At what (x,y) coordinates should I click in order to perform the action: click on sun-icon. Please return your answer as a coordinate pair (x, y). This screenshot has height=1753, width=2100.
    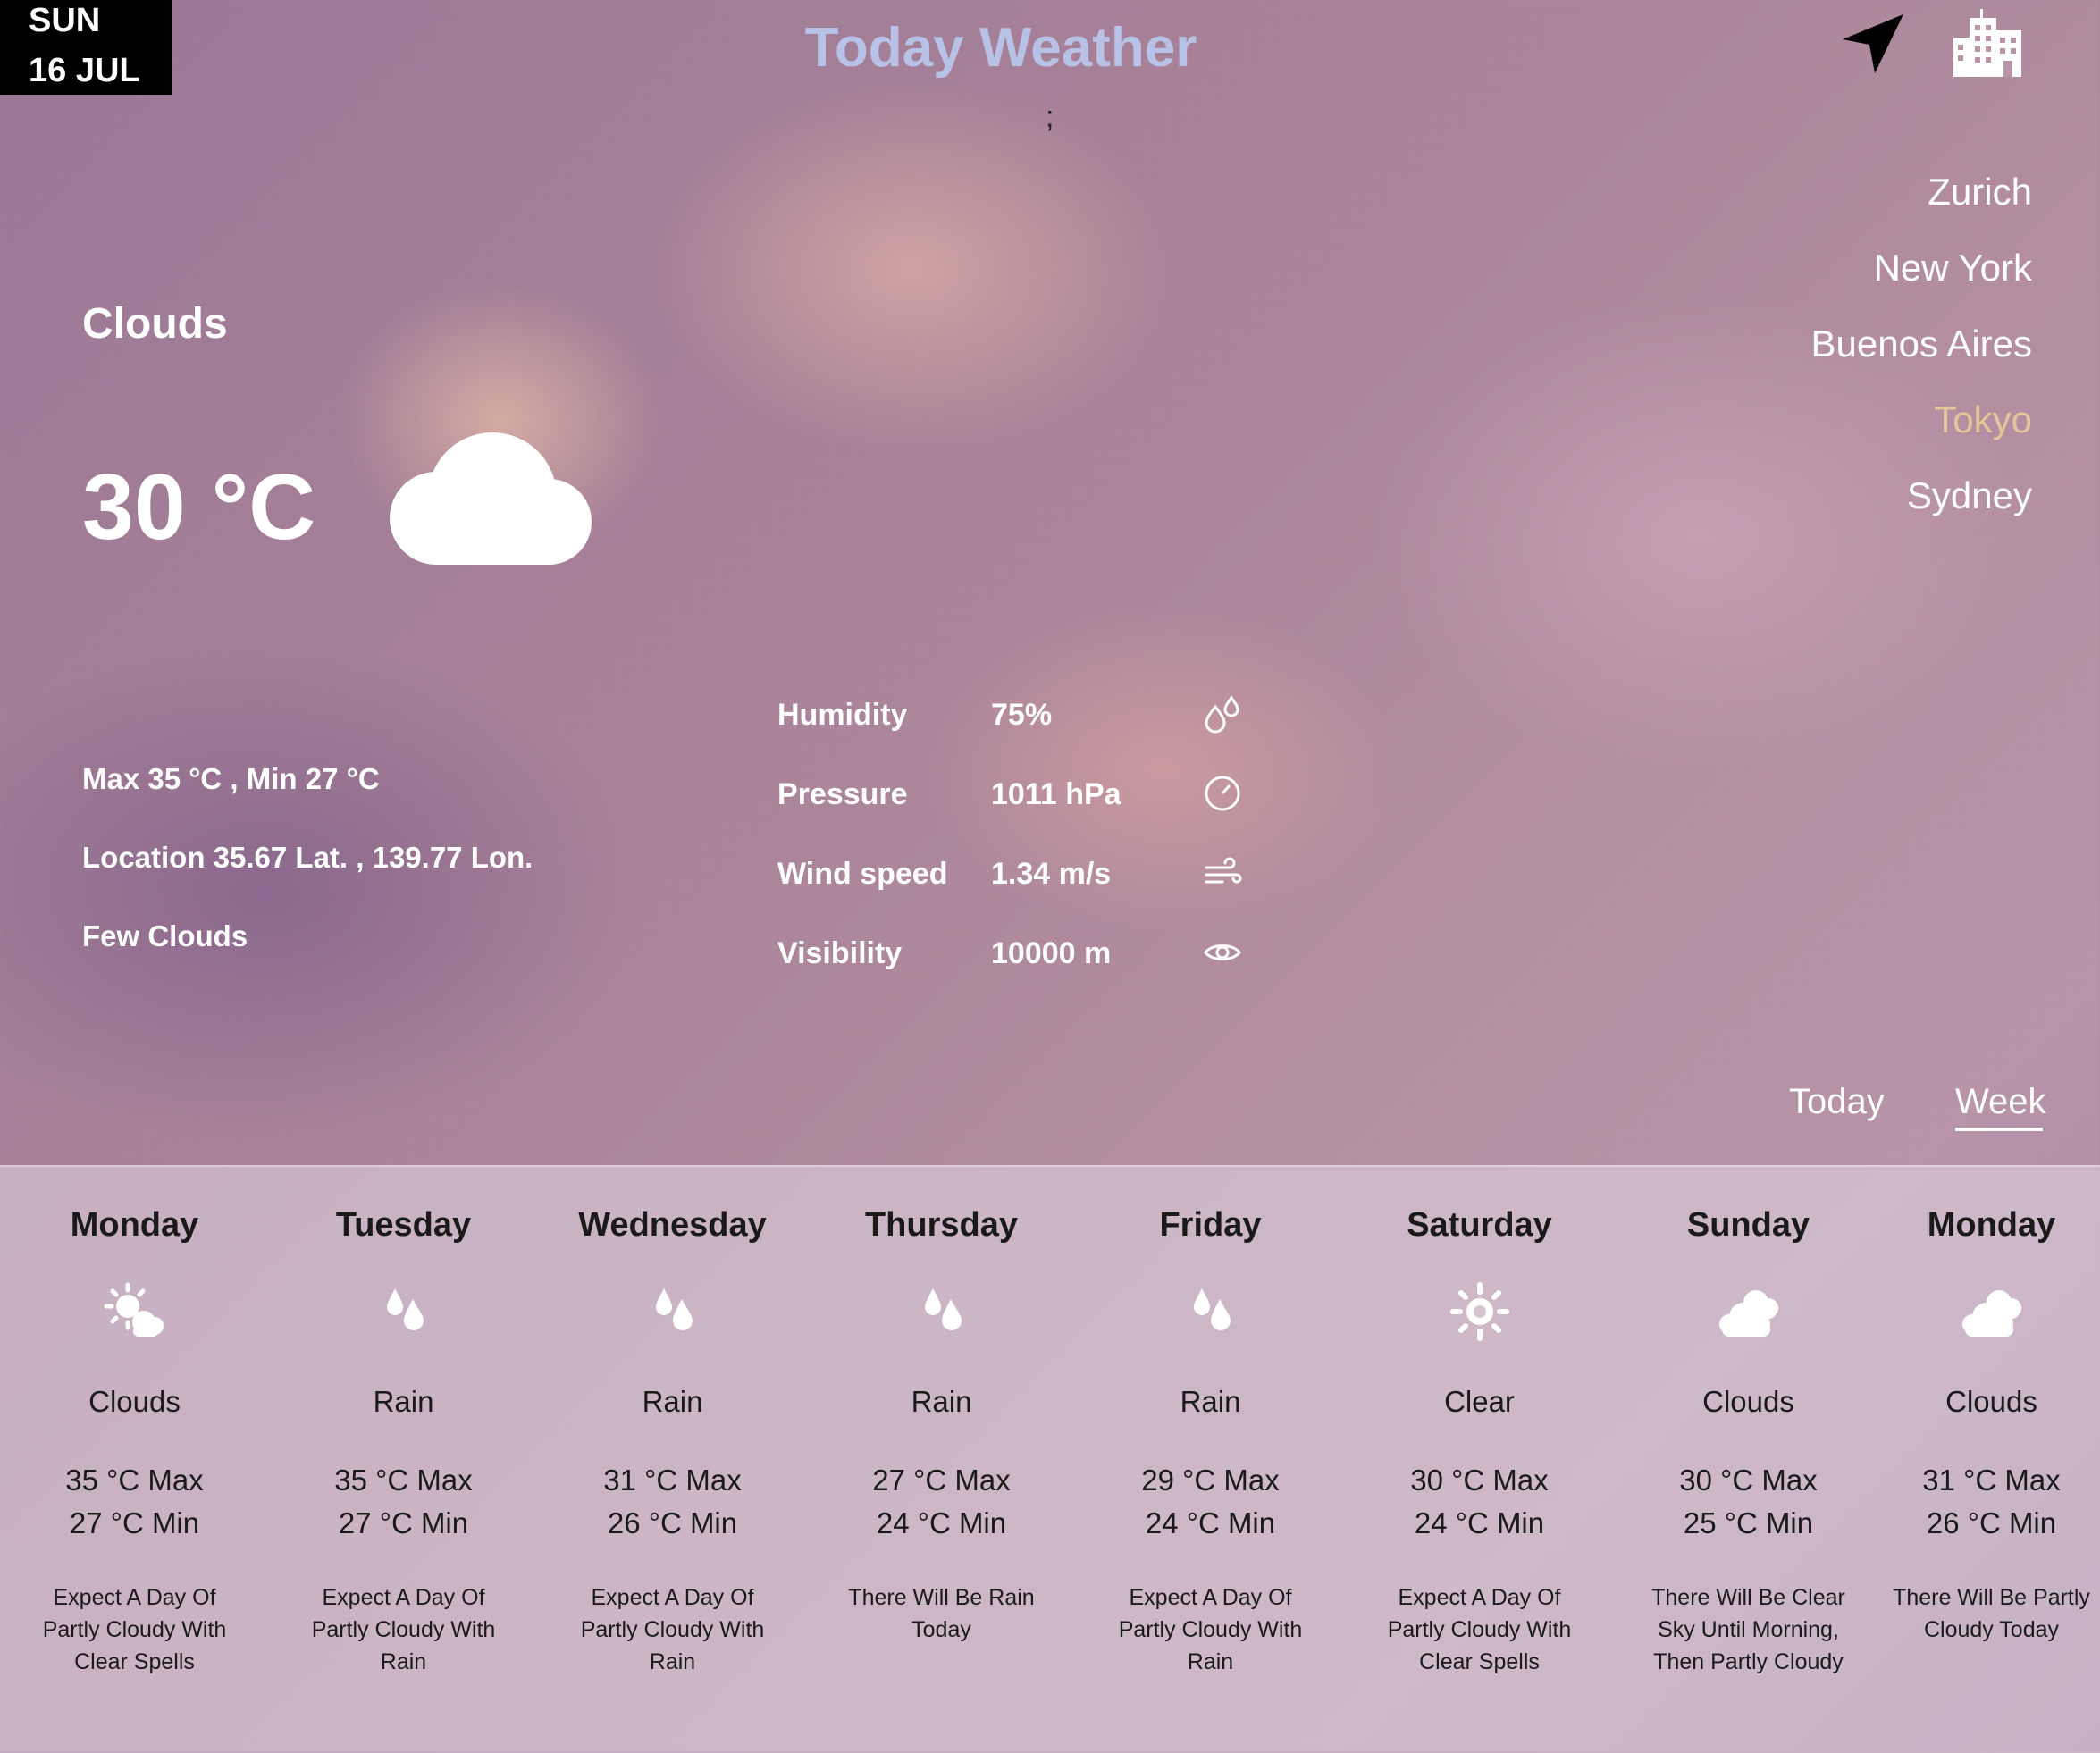
    Looking at the image, I should click on (1479, 1312).